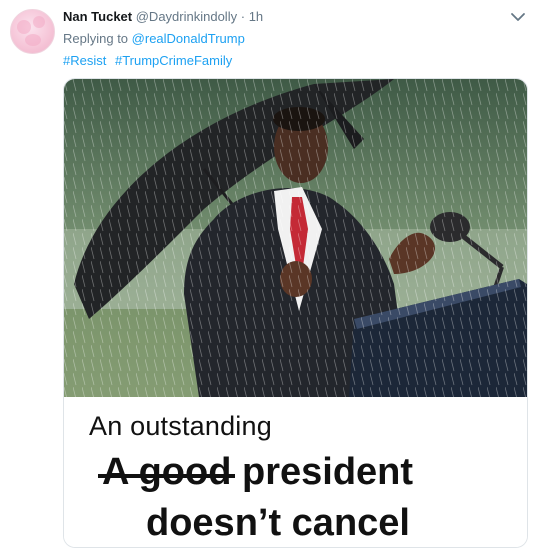 The height and width of the screenshot is (555, 558). Describe the element at coordinates (180, 426) in the screenshot. I see `caption-line-1: An outstanding` at that location.